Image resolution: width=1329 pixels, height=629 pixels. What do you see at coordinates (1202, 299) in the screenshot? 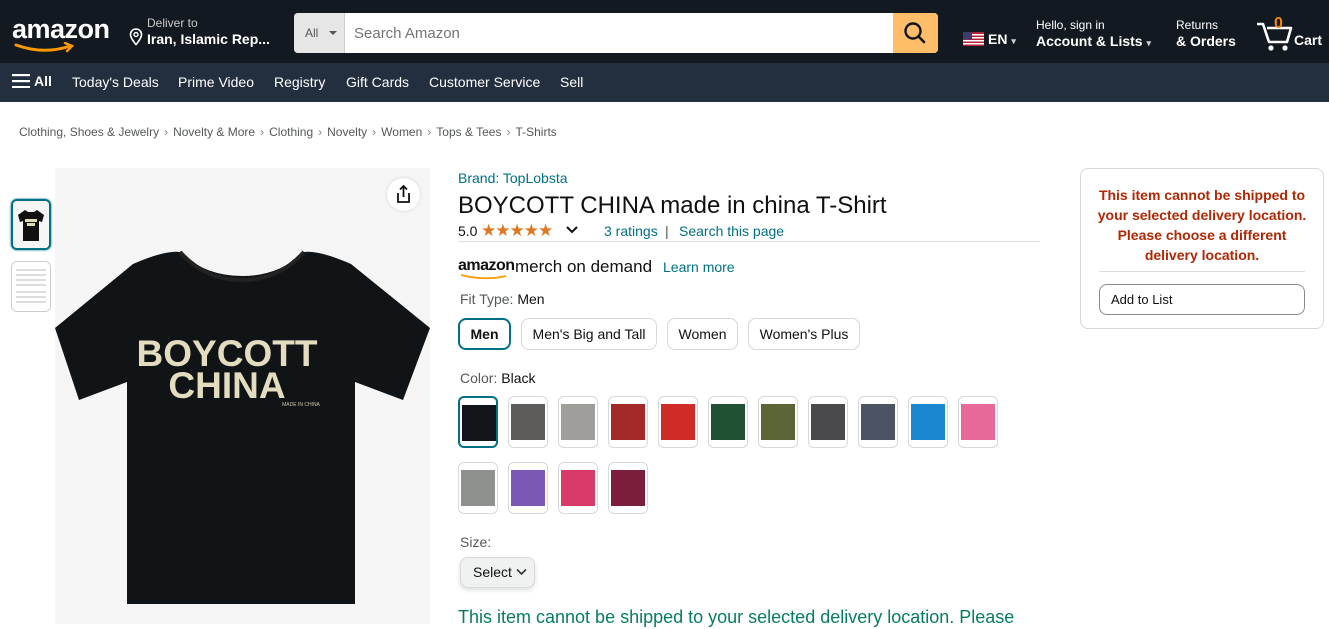
I see `add-to-list-button: Add to List` at bounding box center [1202, 299].